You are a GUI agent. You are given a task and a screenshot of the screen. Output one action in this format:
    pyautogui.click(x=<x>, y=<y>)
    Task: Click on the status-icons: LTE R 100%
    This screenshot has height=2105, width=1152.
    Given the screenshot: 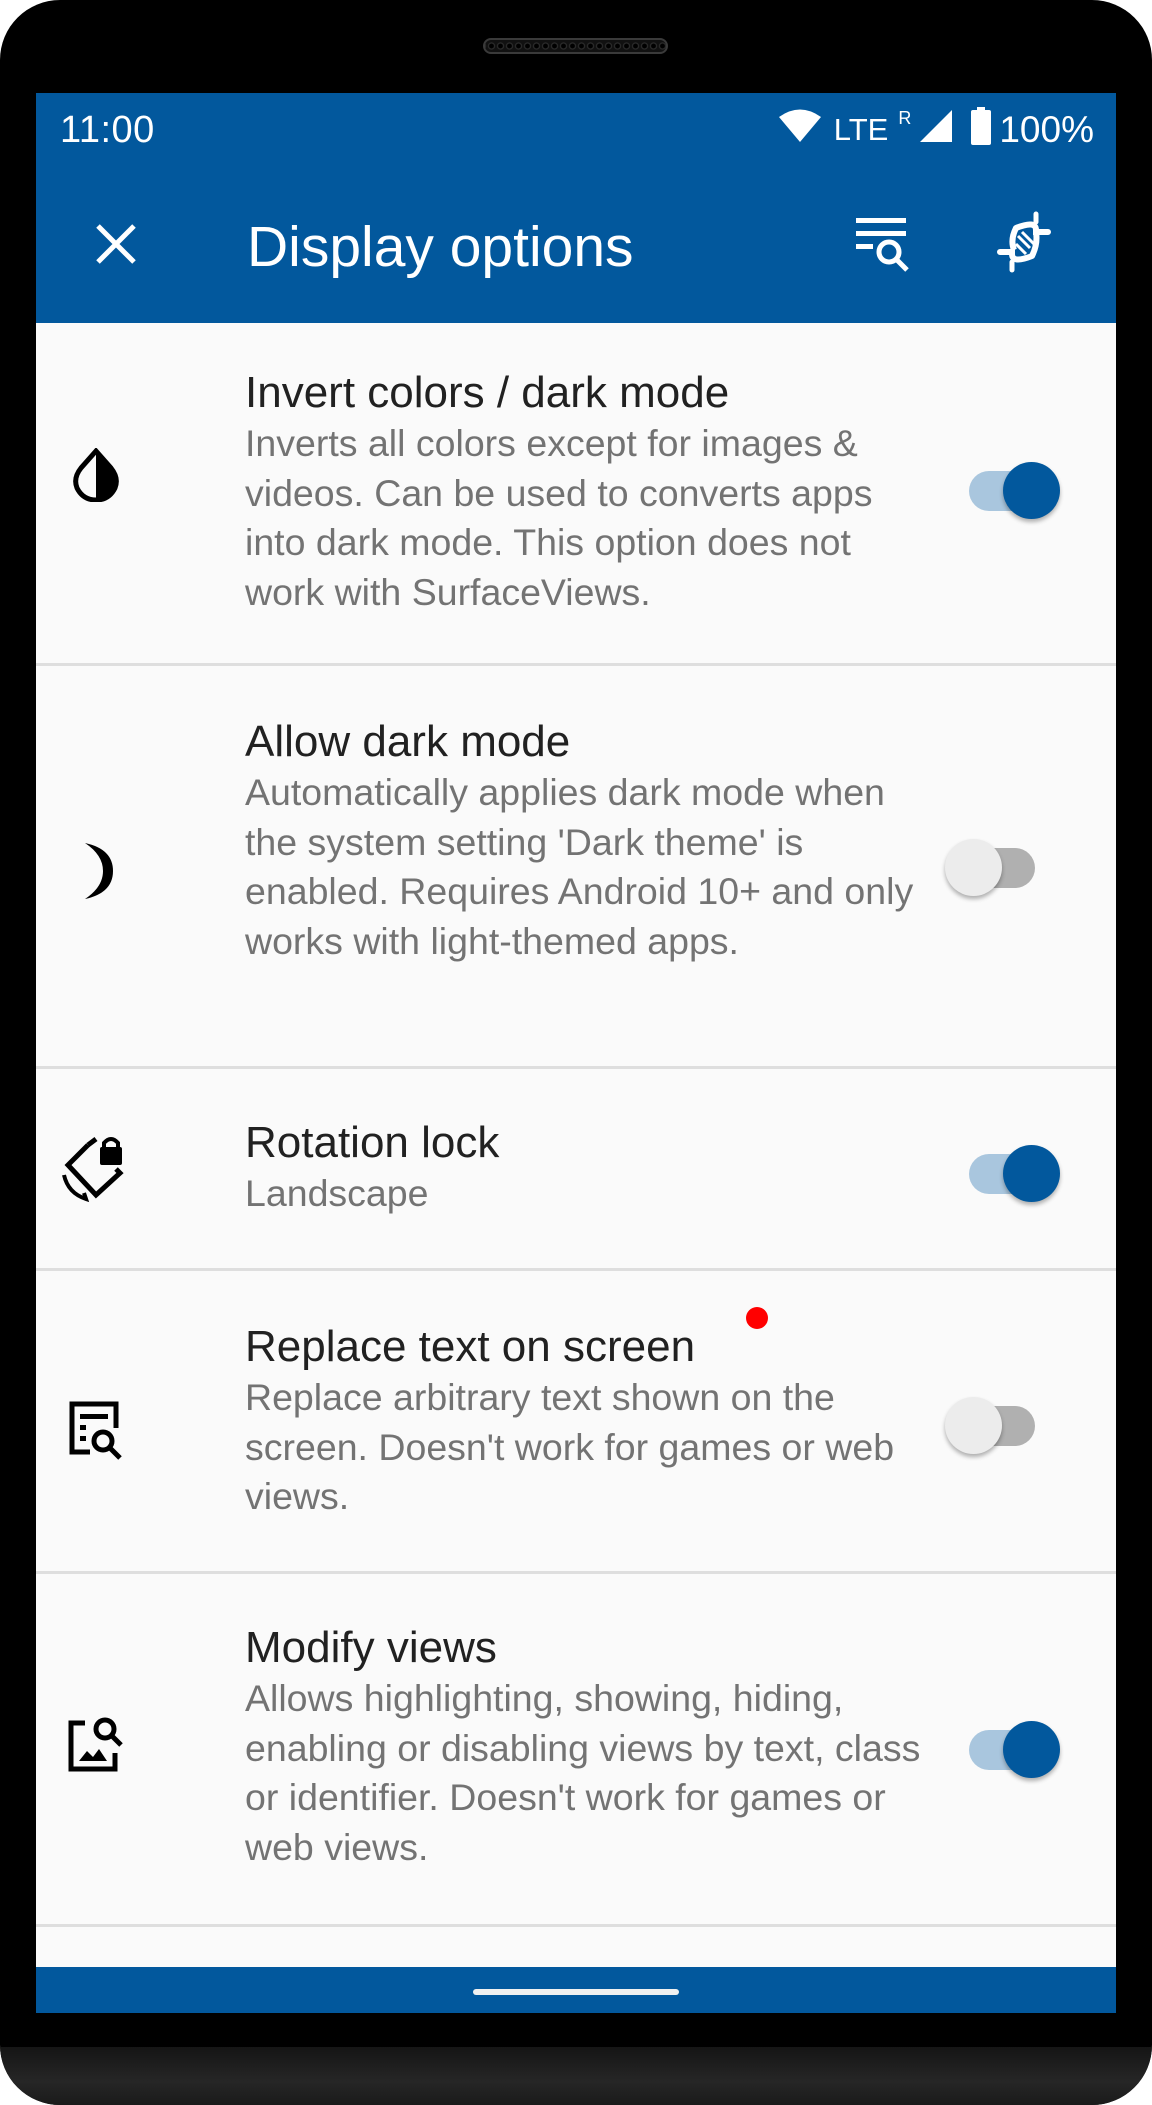 What is the action you would take?
    pyautogui.click(x=936, y=130)
    